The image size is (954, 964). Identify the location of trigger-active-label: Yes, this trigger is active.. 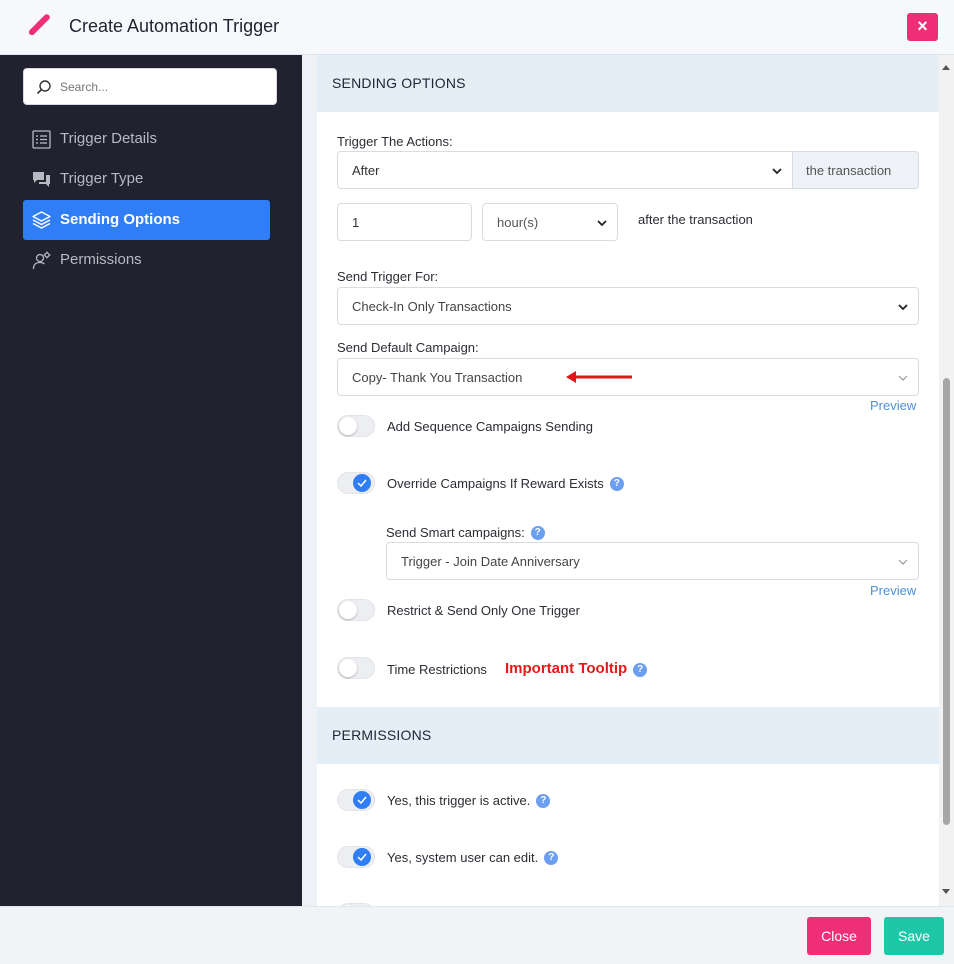
(459, 800).